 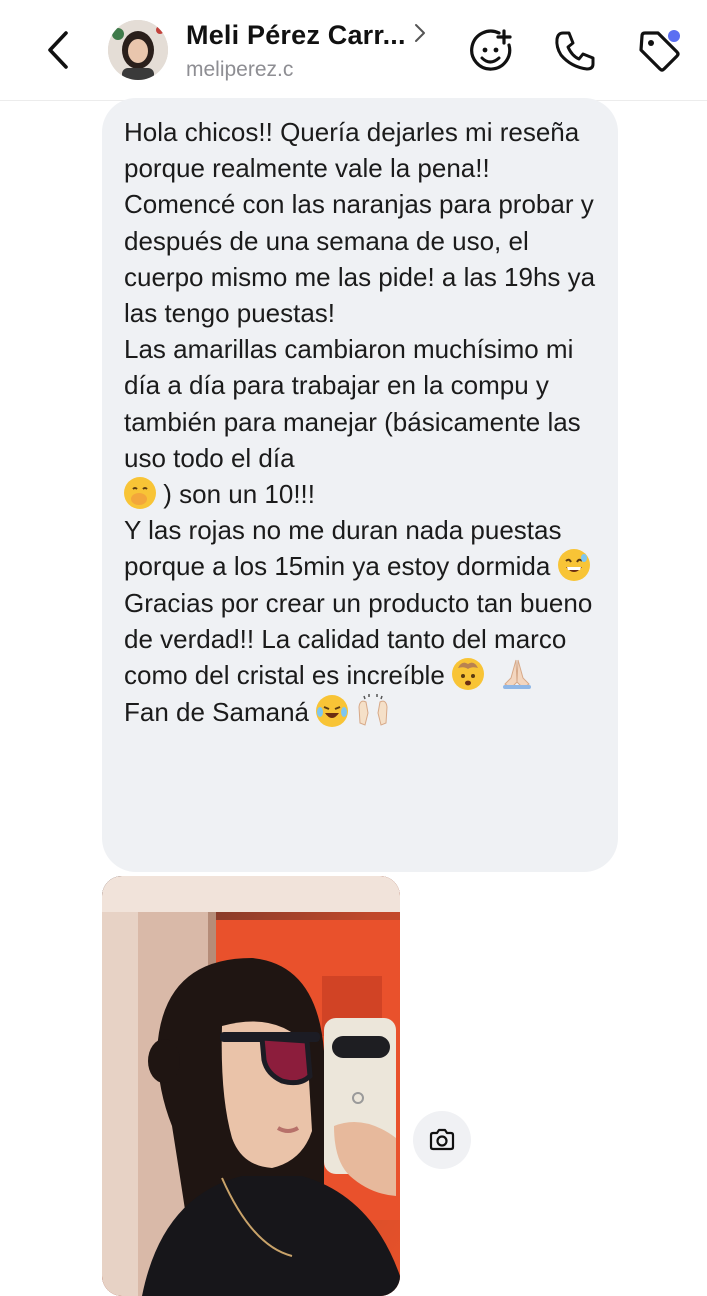 I want to click on avatar-image, so click(x=138, y=50).